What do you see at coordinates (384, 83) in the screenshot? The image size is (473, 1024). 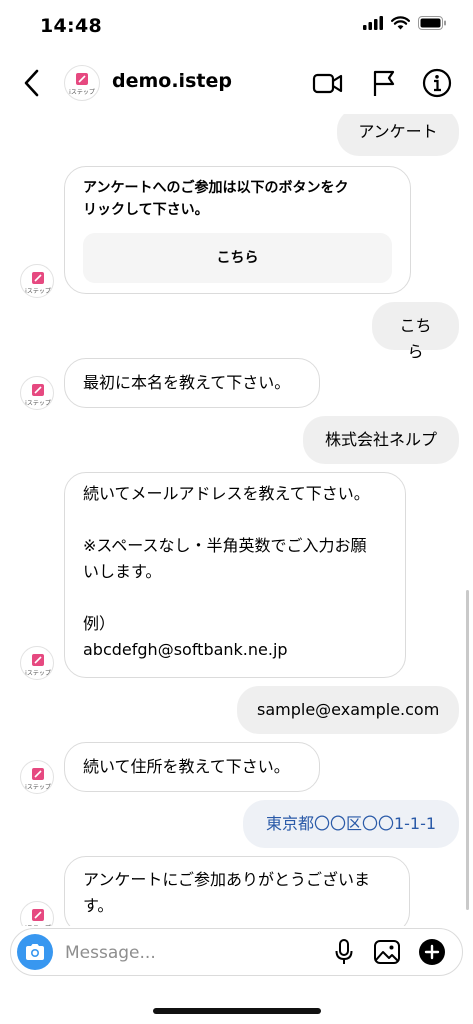 I see `flag-icon` at bounding box center [384, 83].